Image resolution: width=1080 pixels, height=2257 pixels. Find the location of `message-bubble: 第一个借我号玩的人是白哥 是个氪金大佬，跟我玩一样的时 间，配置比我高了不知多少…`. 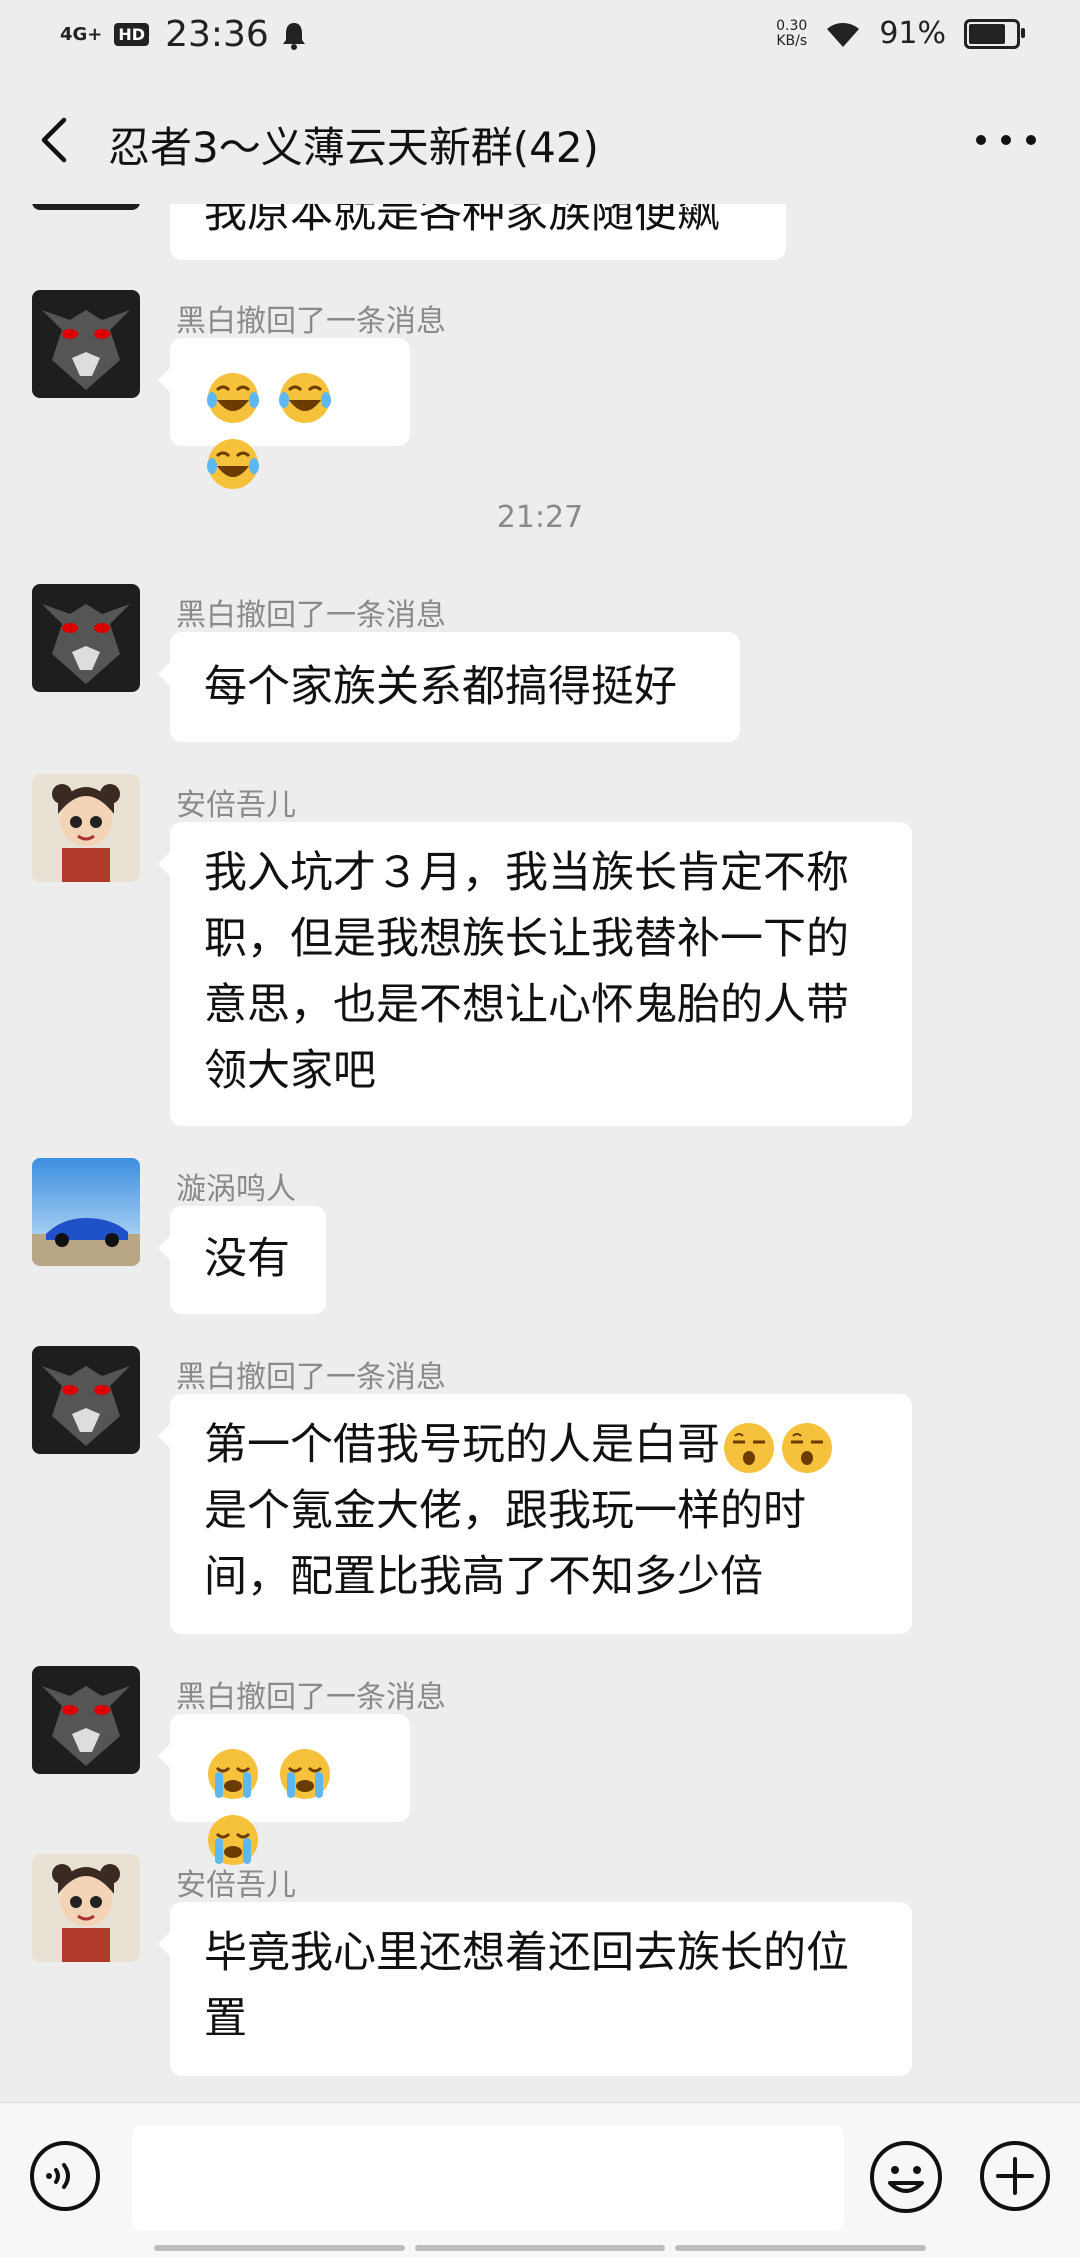

message-bubble: 第一个借我号玩的人是白哥 是个氪金大佬，跟我玩一样的时 间，配置比我高了不知多少… is located at coordinates (535, 1514).